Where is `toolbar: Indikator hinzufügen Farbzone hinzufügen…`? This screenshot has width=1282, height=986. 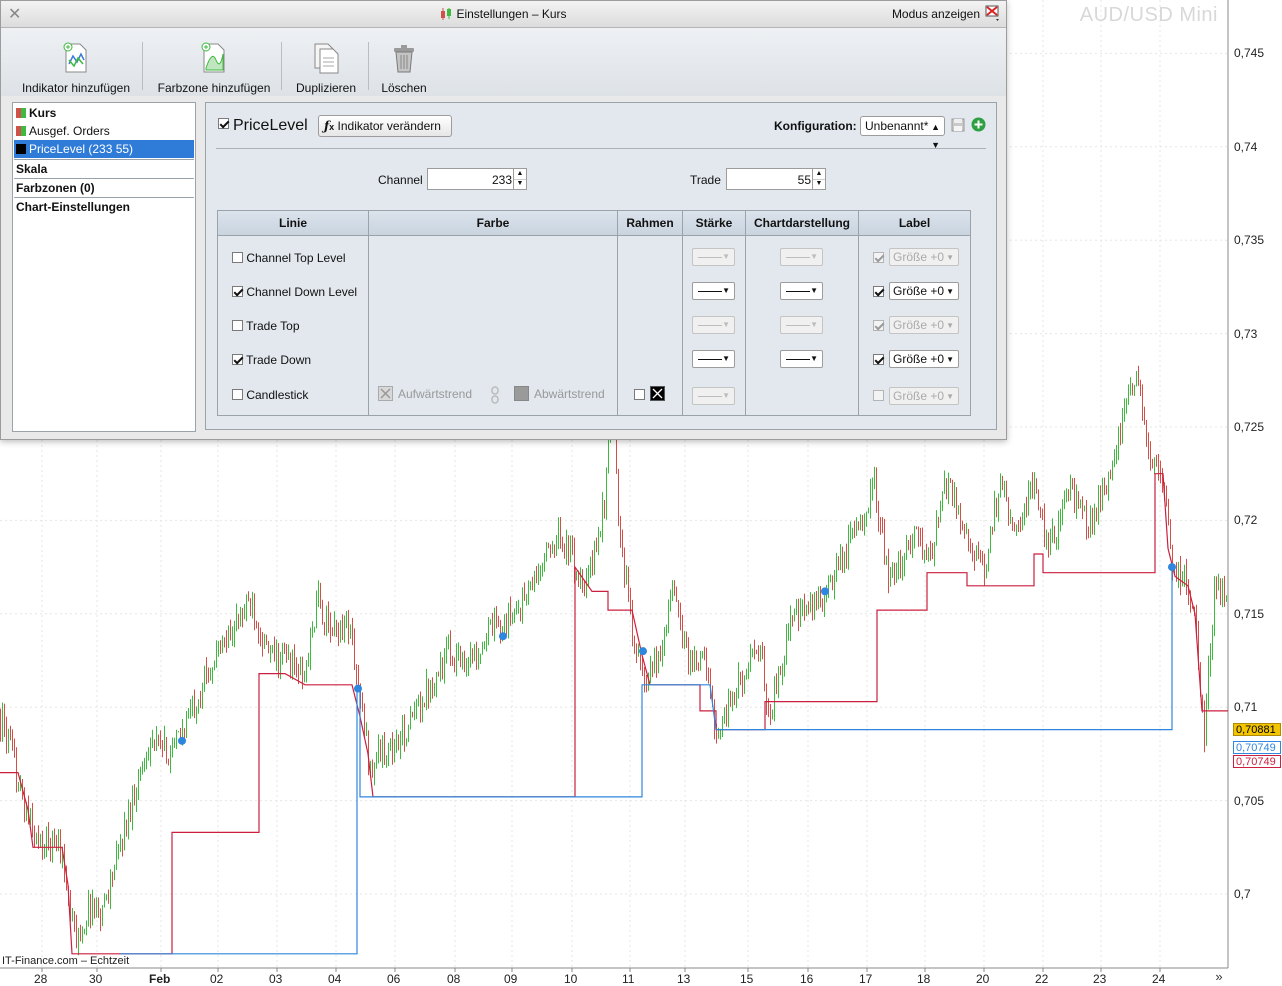 toolbar: Indikator hinzufügen Farbzone hinzufügen… is located at coordinates (503, 62).